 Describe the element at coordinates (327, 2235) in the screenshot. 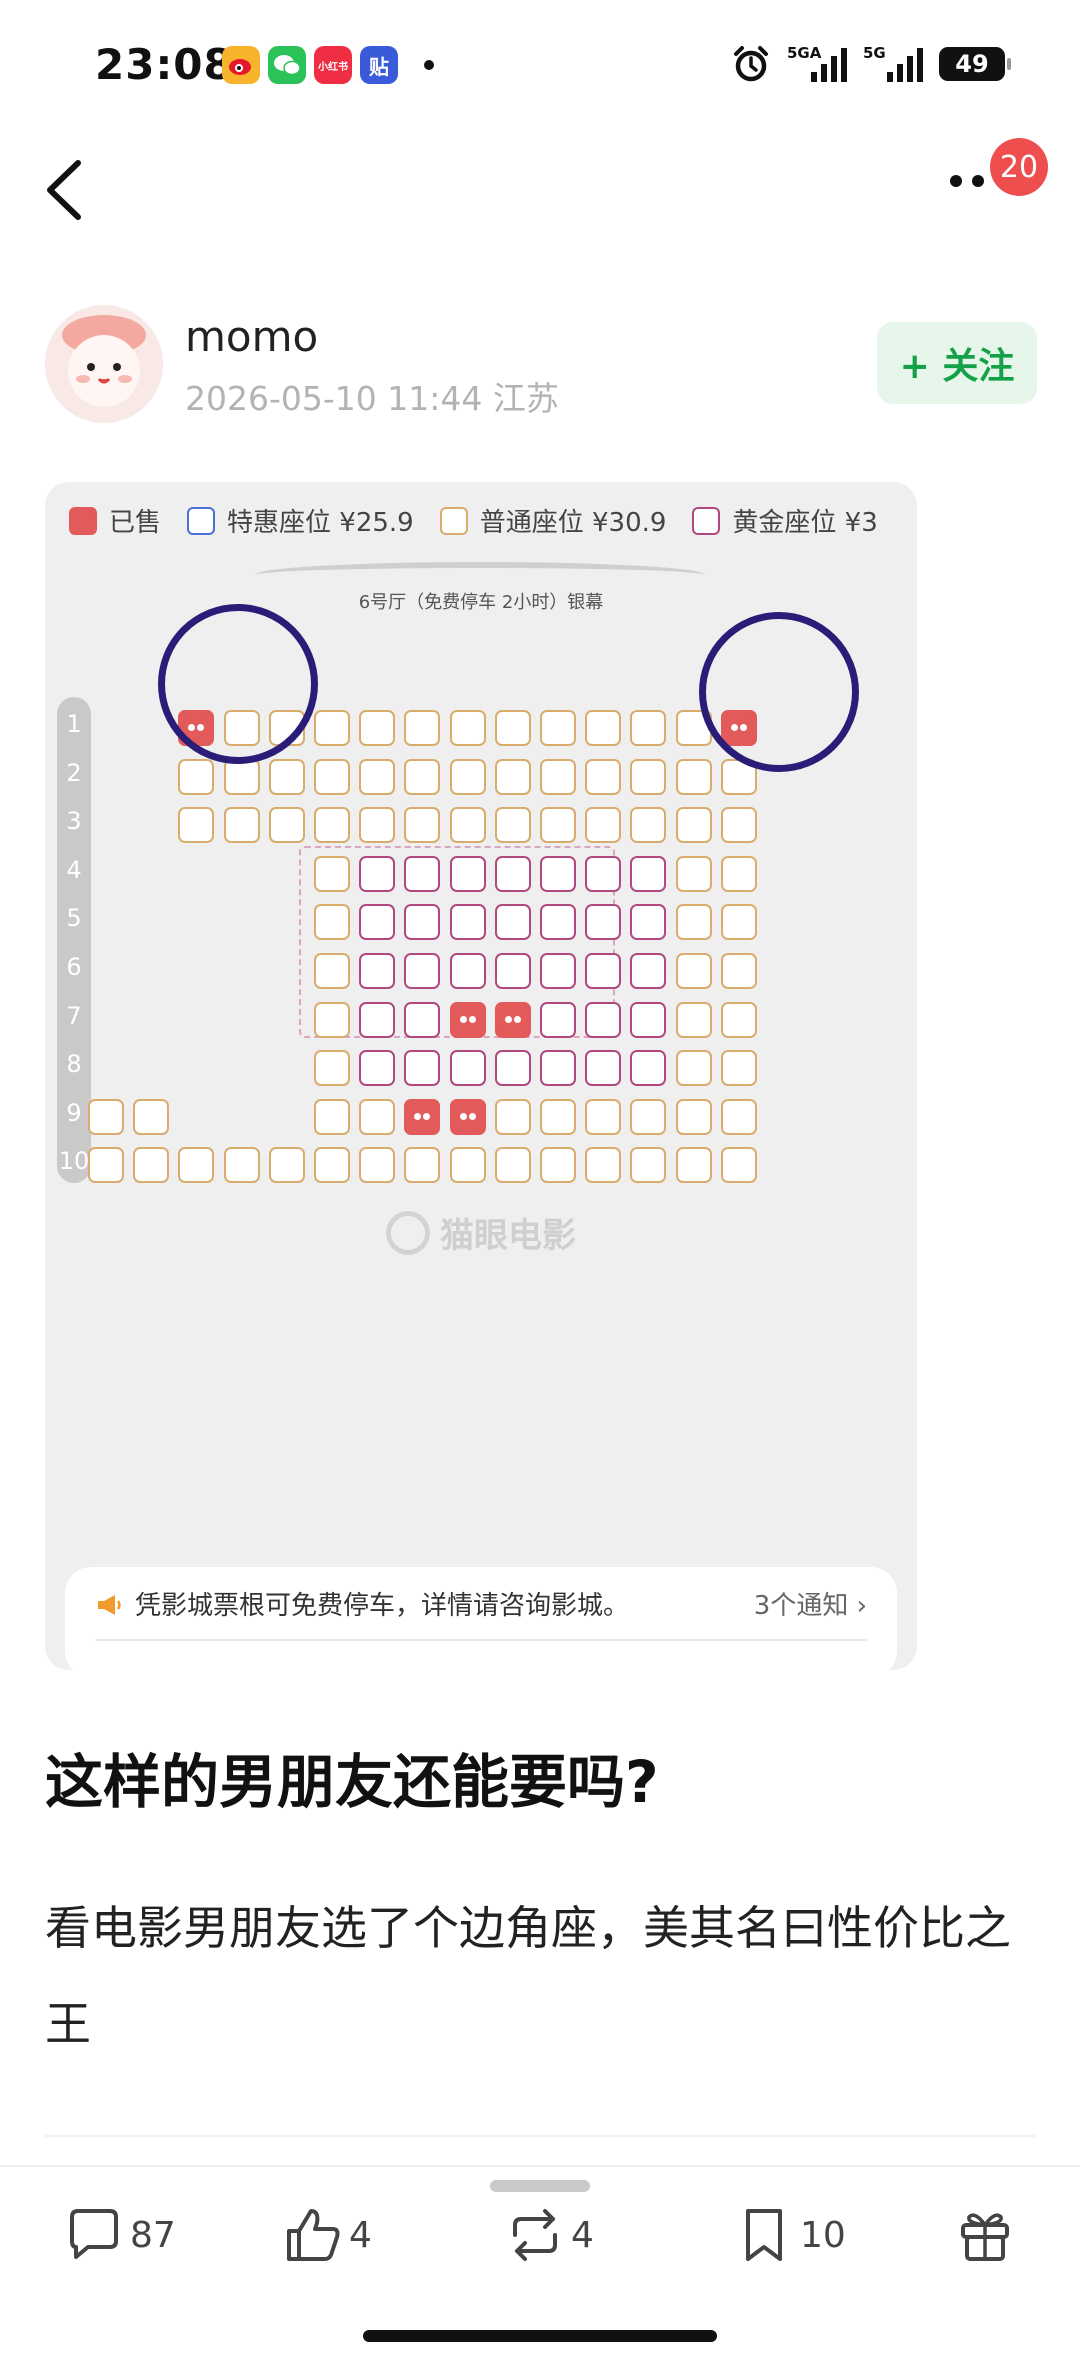

I see `like-button: 4` at that location.